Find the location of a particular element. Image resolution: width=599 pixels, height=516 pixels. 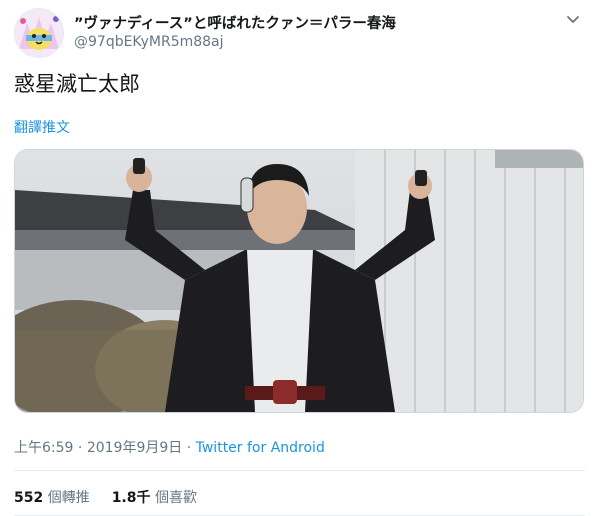

tweet-timestamp: 上午6:59 · 2019年9月9日 · Twitter for Android is located at coordinates (169, 447).